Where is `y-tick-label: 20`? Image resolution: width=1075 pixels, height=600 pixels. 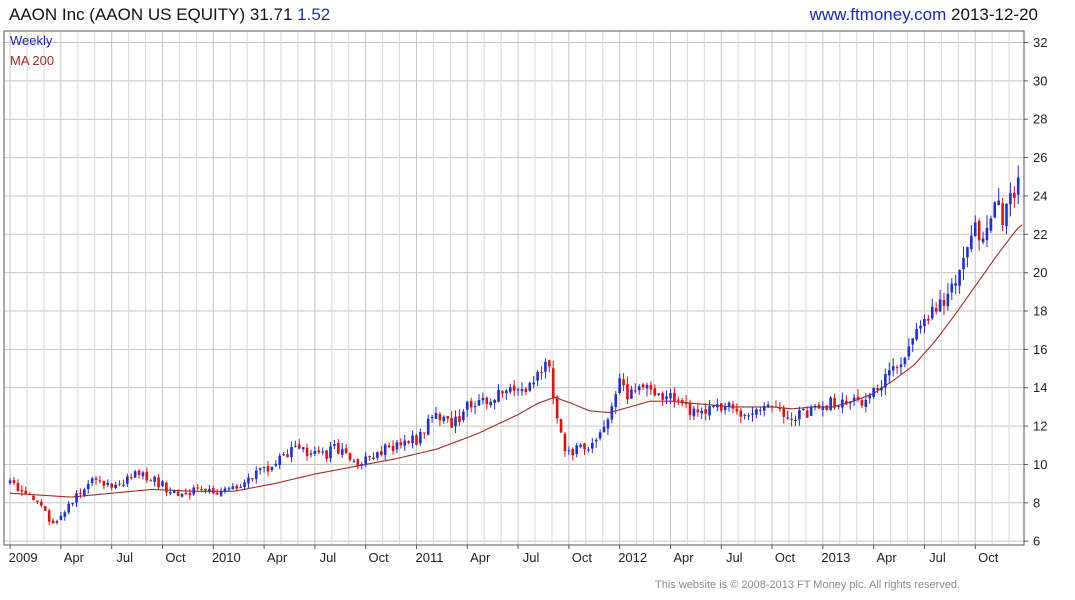 y-tick-label: 20 is located at coordinates (1040, 272).